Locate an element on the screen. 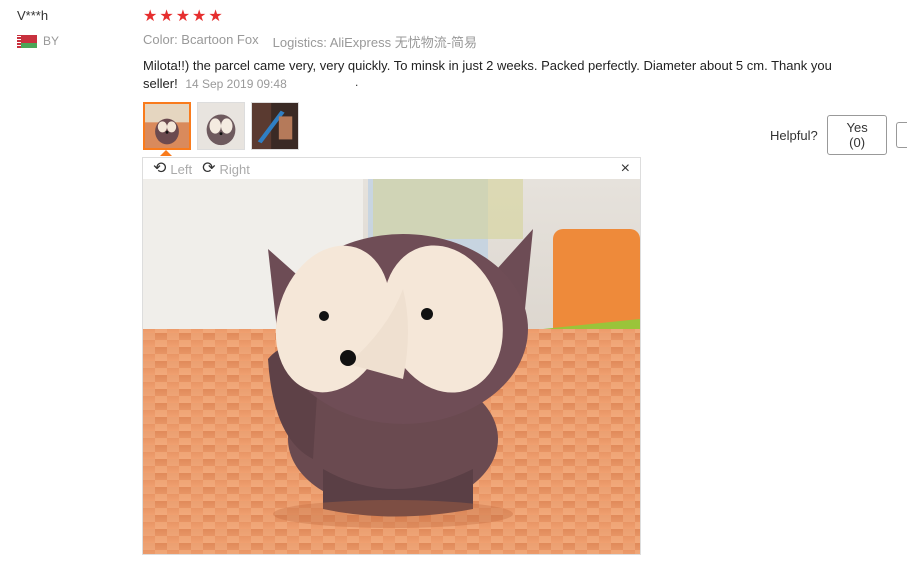 This screenshot has width=907, height=575. review-date: 14 Sep 2019 09:48 is located at coordinates (236, 84).